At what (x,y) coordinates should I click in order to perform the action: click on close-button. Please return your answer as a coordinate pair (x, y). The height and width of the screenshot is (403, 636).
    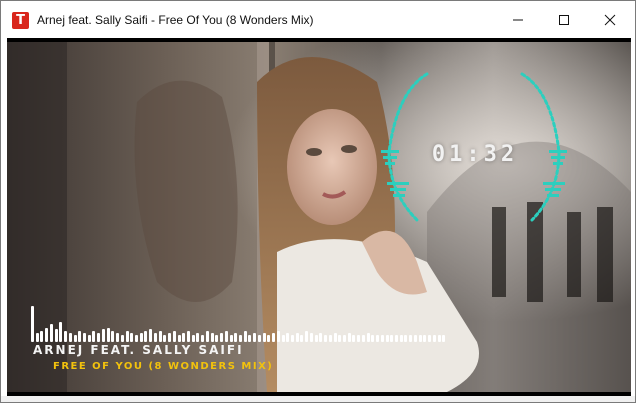
    Looking at the image, I should click on (610, 20).